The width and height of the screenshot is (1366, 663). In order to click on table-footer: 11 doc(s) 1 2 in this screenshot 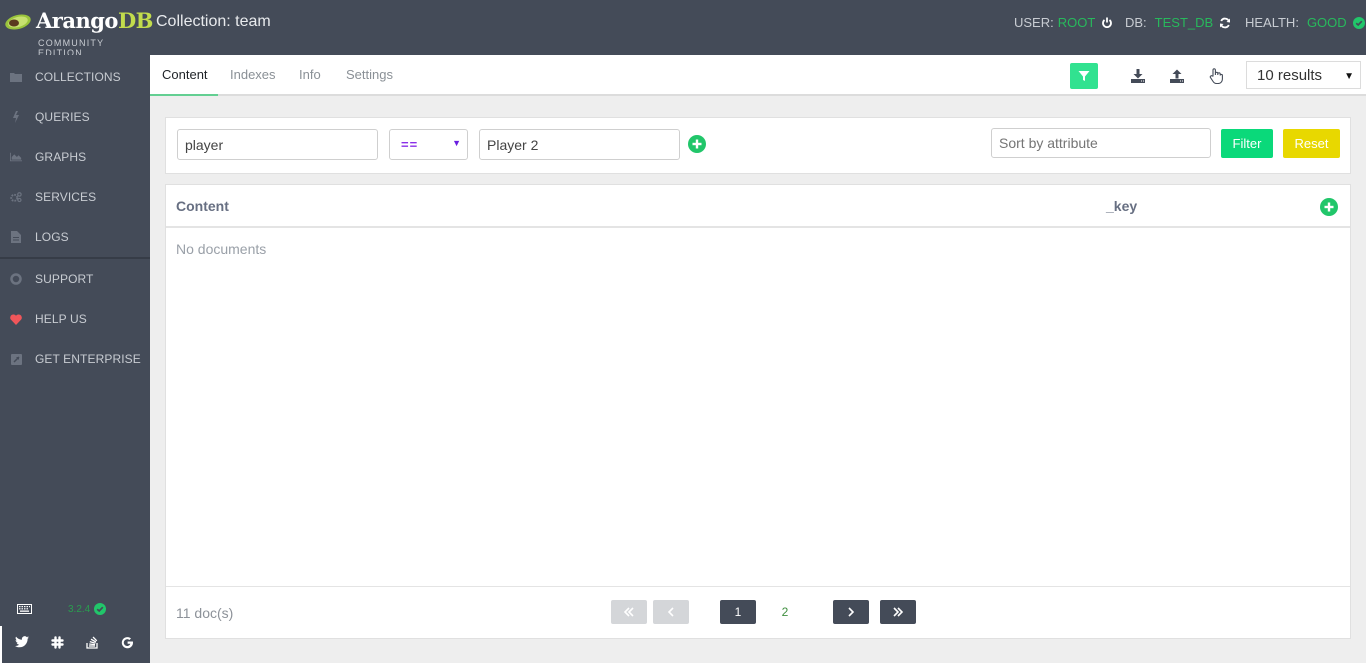, I will do `click(758, 612)`.